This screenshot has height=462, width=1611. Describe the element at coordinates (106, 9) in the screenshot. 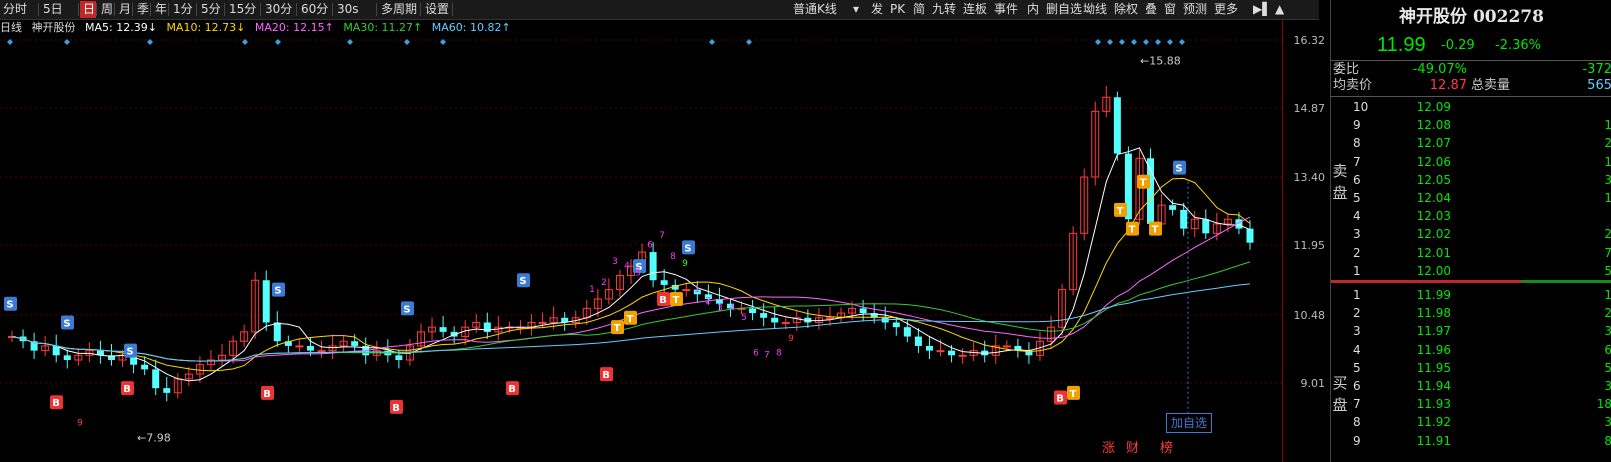

I see `period-tab-3: 周` at that location.